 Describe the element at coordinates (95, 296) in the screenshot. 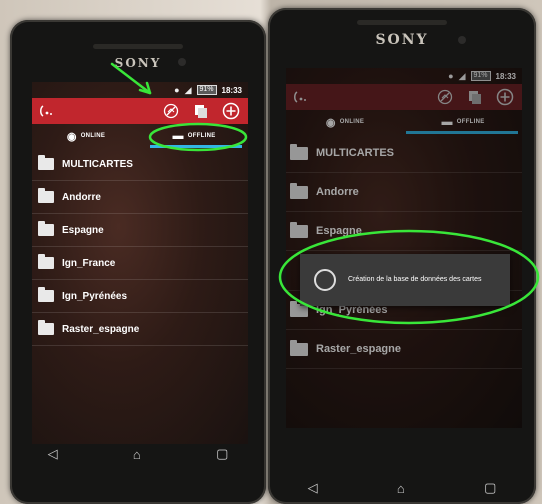

I see `folder-label: Ign_Pyrénées` at that location.